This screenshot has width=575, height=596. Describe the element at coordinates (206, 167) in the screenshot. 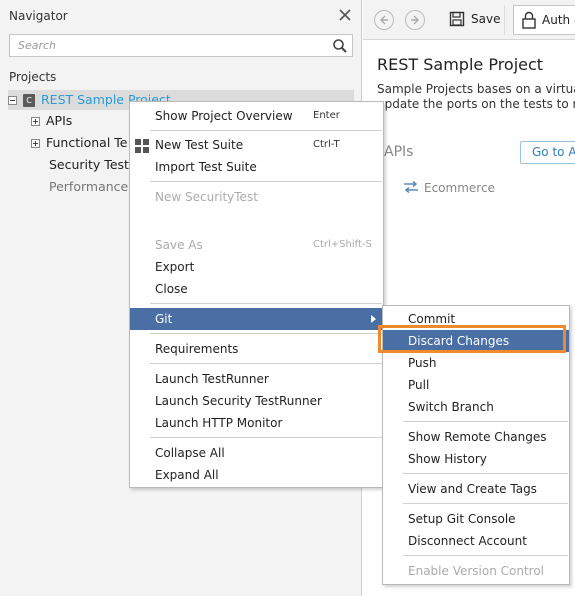

I see `menu-item-label: Import Test Suite` at that location.